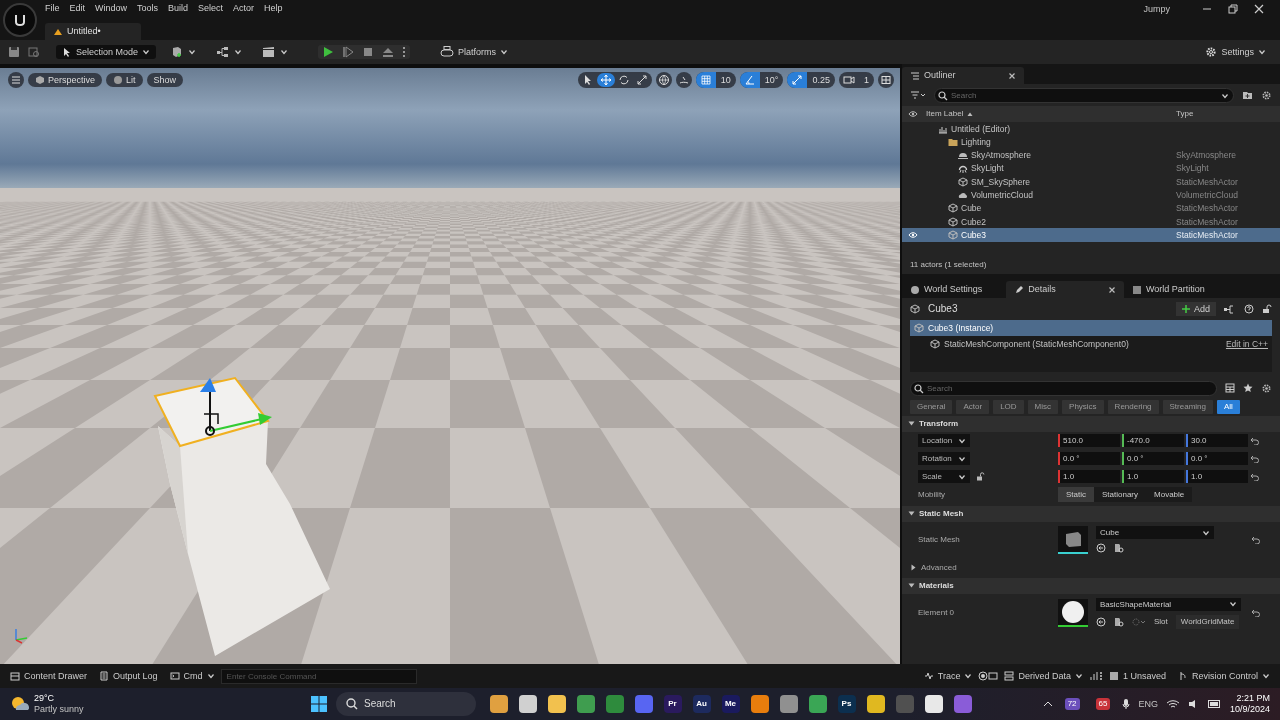 The height and width of the screenshot is (720, 1280). I want to click on component-row: StaticMeshComponent (StaticMeshComponent0) Edit in C++, so click(1091, 344).